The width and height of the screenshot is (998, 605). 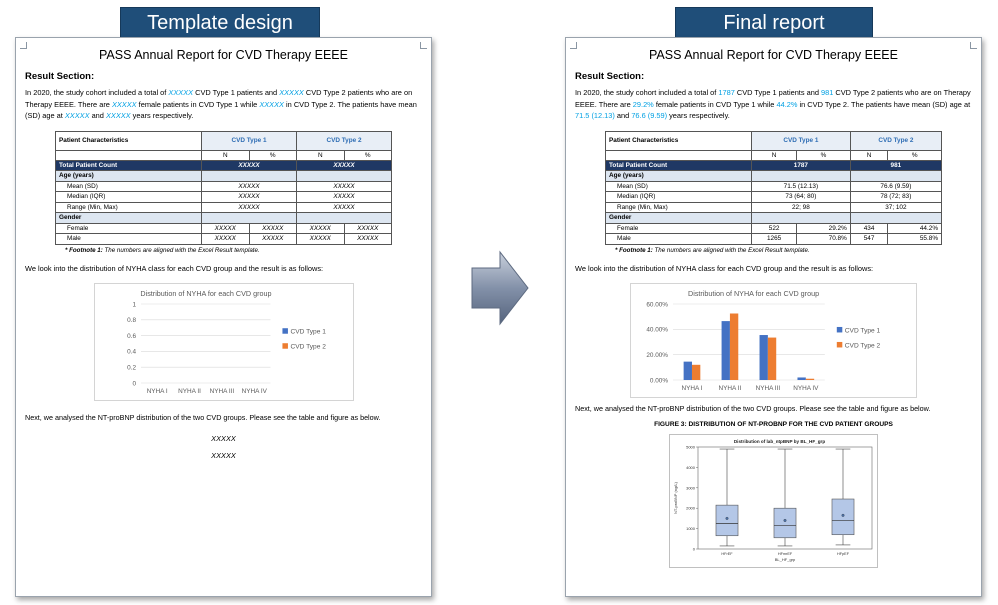 I want to click on highlighted-value: 76.6 (9.59), so click(x=649, y=115).